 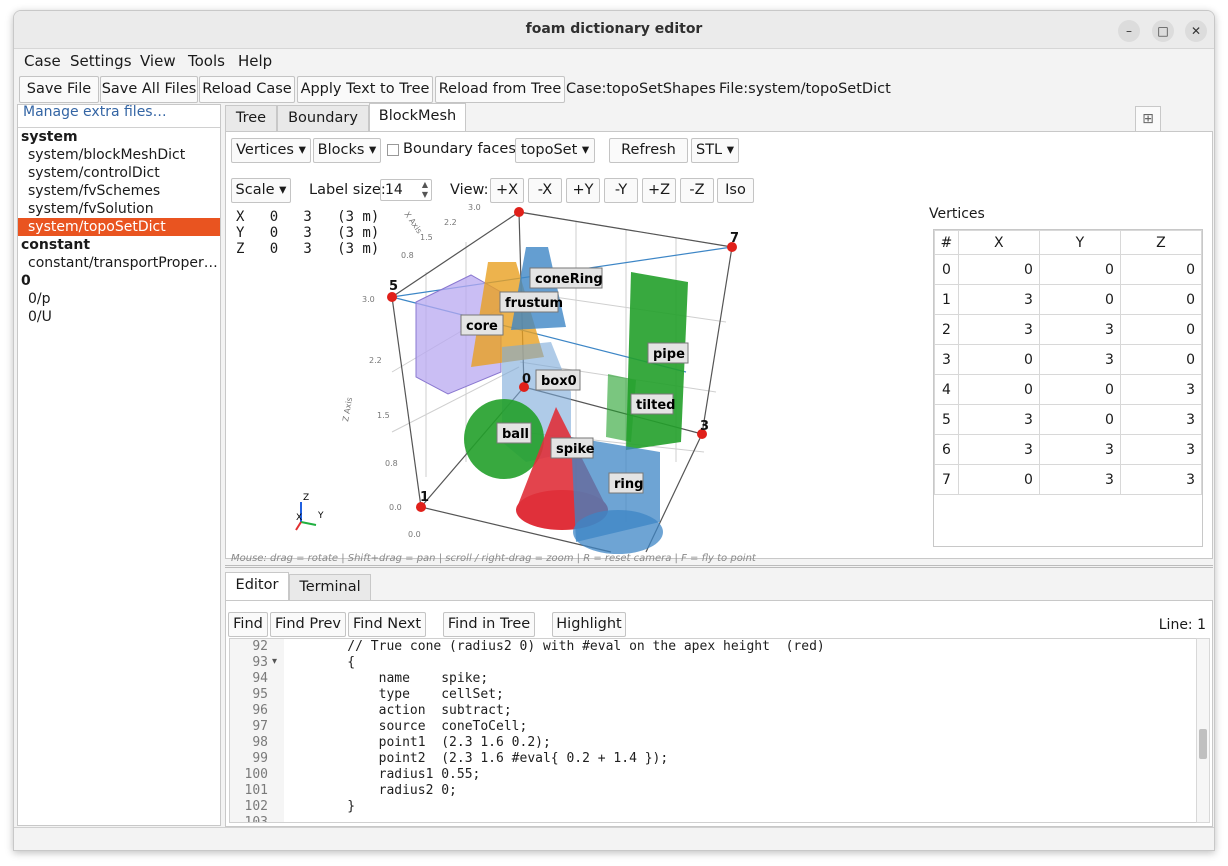 I want to click on tree-item: 0/U, so click(x=119, y=317).